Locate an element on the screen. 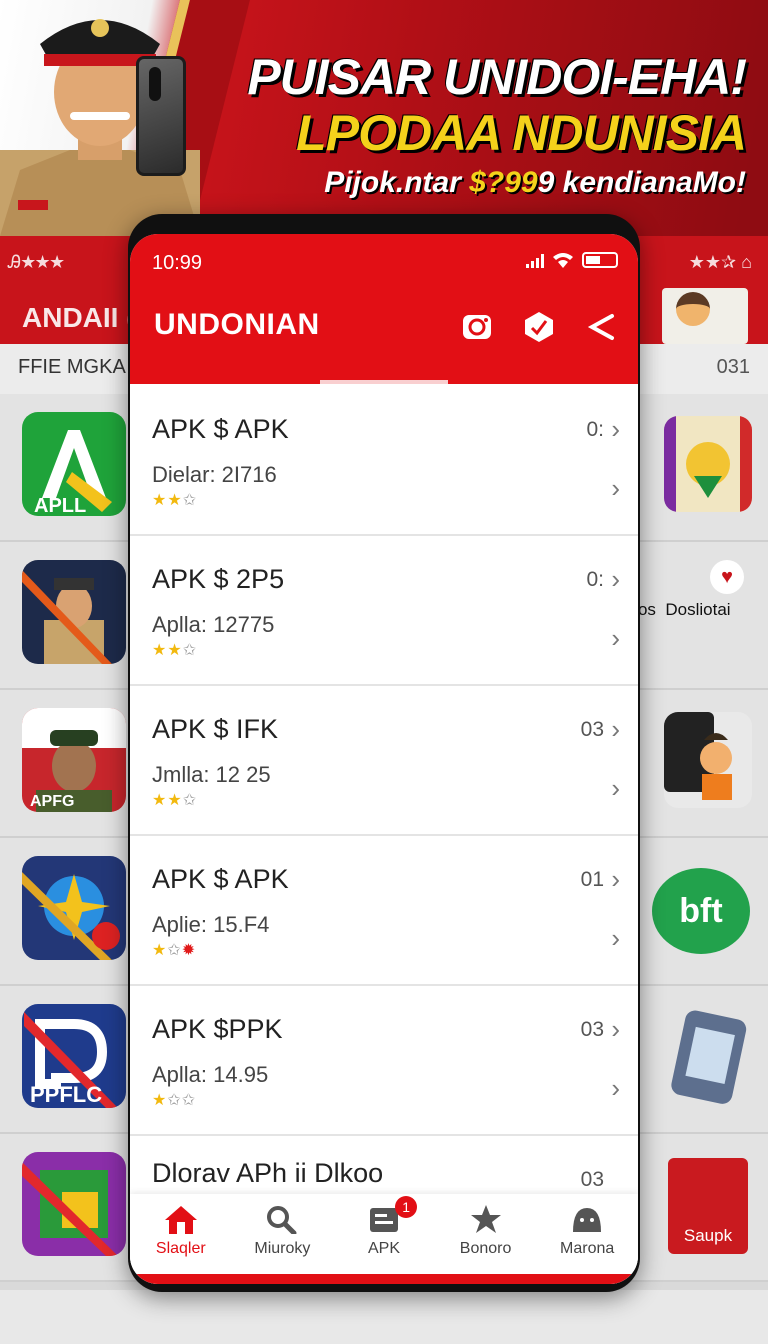  nav-tab-profile: Marona is located at coordinates (587, 1234).